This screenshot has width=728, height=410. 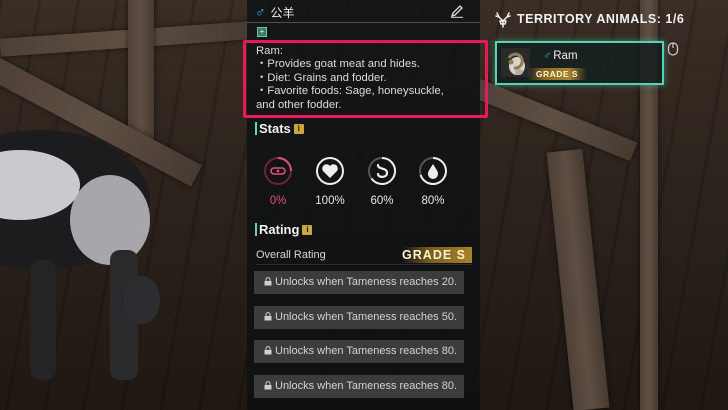 I want to click on animal-name: ♂ Ram, so click(x=560, y=56).